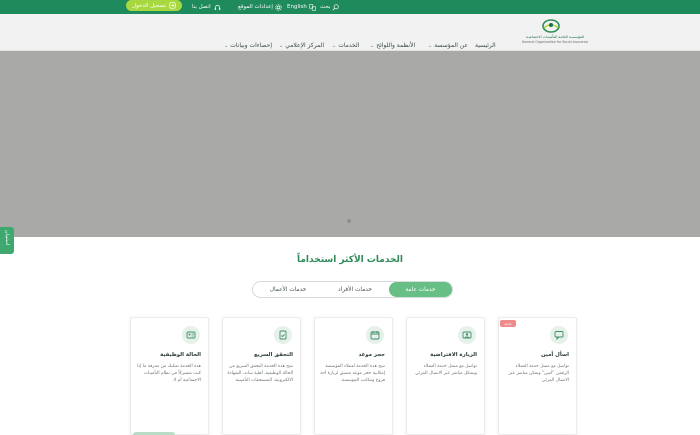 The height and width of the screenshot is (435, 700). What do you see at coordinates (325, 7) in the screenshot?
I see `search-label: بحث` at bounding box center [325, 7].